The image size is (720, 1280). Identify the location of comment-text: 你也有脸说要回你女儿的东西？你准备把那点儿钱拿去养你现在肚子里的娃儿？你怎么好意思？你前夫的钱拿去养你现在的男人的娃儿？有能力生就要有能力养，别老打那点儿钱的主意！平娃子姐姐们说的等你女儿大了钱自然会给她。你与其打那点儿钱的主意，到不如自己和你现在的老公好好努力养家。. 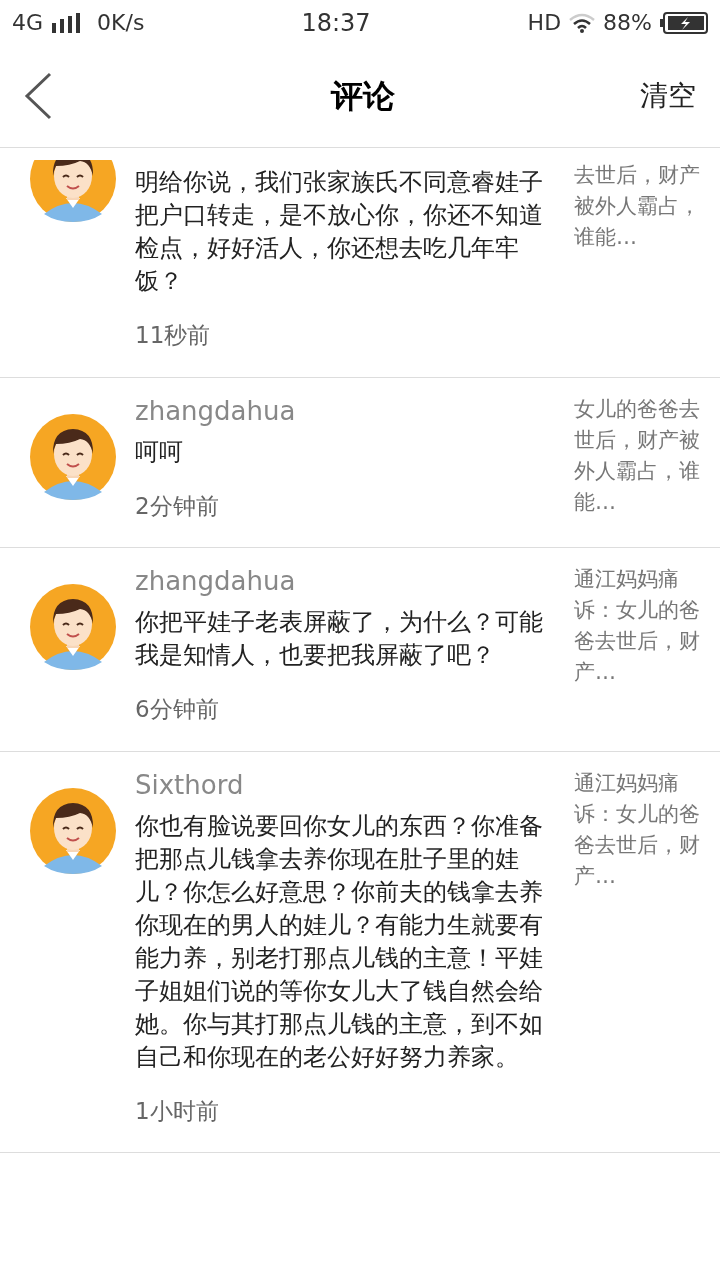
(339, 941).